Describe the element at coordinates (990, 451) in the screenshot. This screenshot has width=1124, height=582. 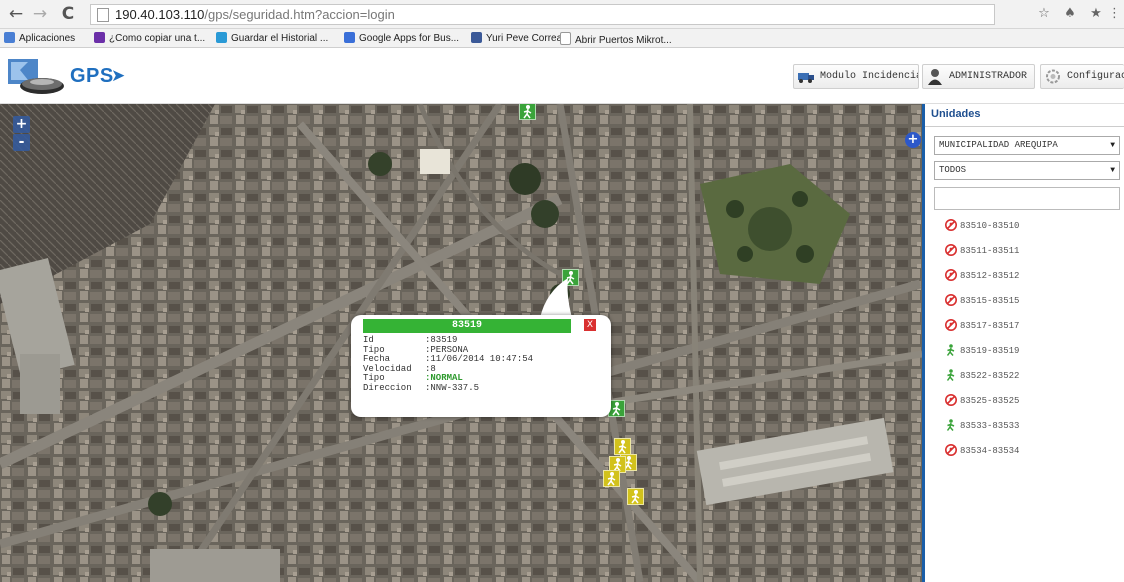
I see `unit-label: 83534-83534` at that location.